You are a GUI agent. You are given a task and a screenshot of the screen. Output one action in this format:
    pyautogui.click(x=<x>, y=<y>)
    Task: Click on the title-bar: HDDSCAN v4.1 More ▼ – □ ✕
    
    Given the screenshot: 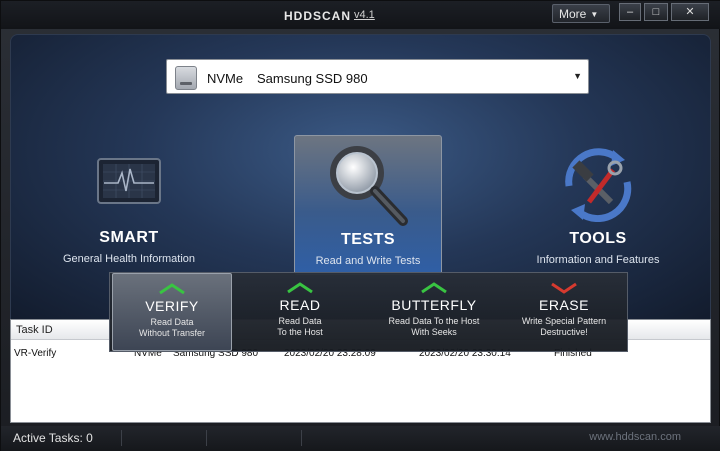 What is the action you would take?
    pyautogui.click(x=360, y=15)
    